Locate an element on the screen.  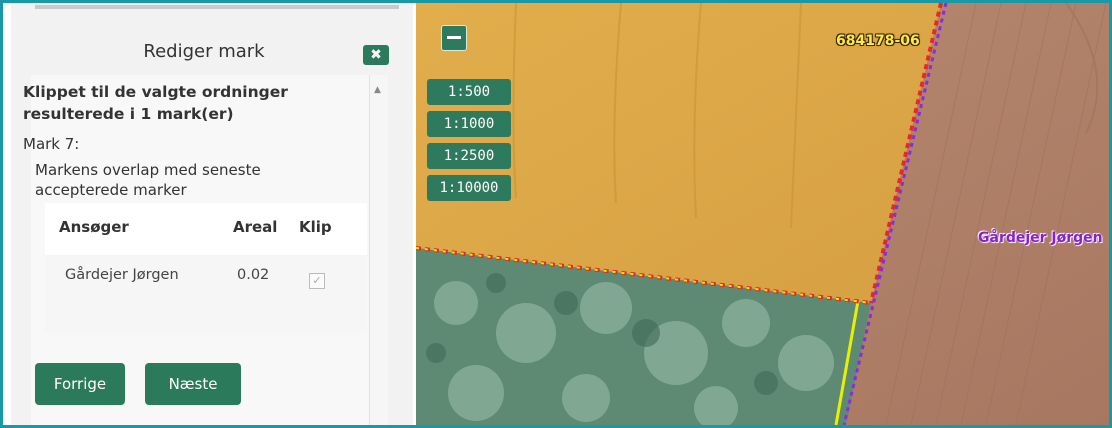
close-icon: ✖ is located at coordinates (376, 55).